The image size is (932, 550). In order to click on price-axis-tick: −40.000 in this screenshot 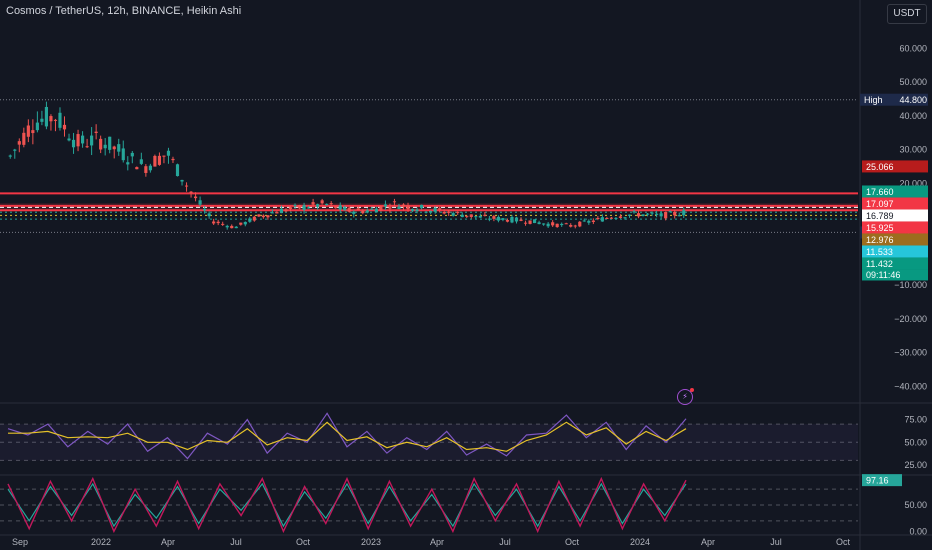, I will do `click(910, 386)`.